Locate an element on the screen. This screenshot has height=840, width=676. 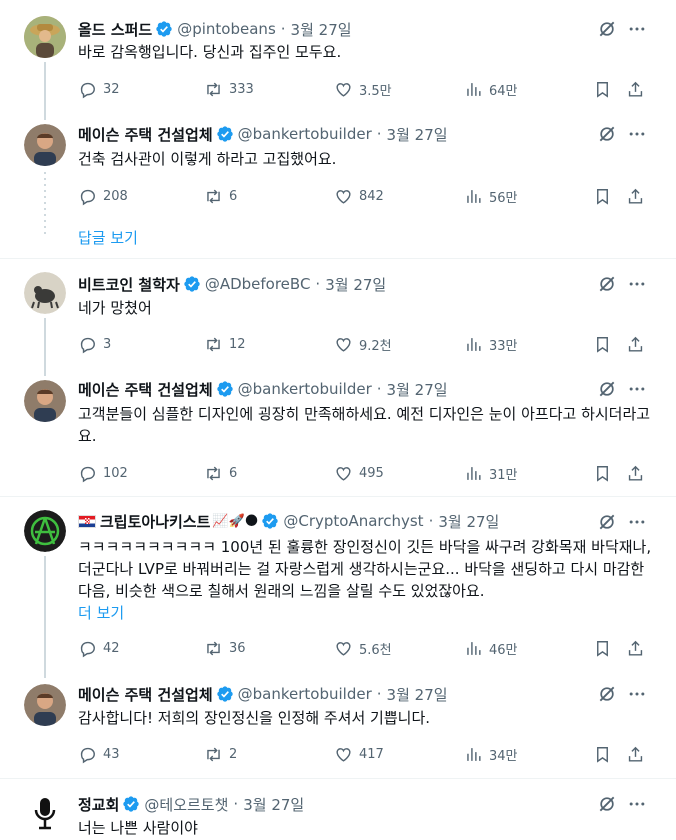
action-bar: 3 12 9.2천 33만 is located at coordinates (368, 344).